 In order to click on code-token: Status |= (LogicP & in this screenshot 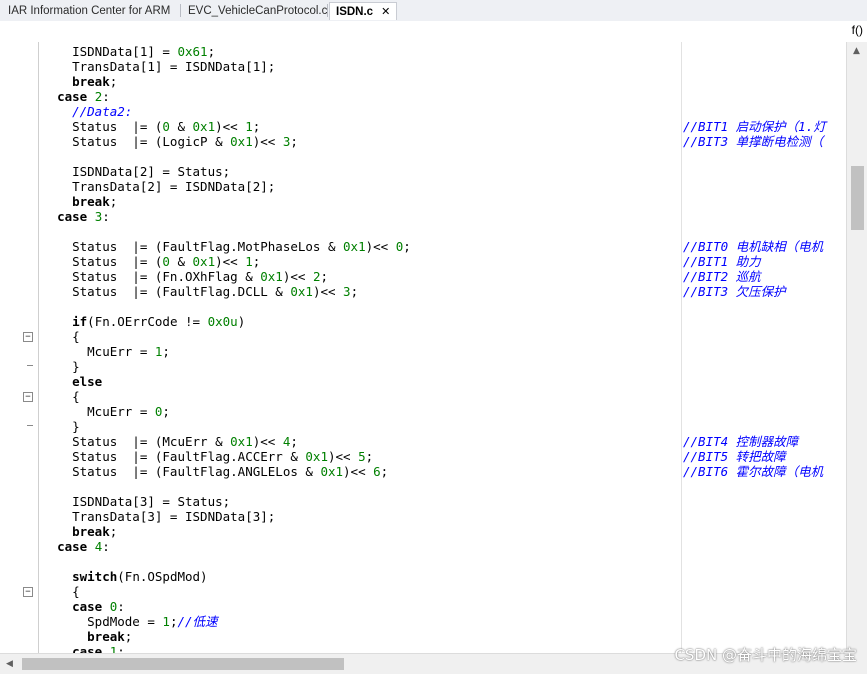, I will do `click(136, 141)`.